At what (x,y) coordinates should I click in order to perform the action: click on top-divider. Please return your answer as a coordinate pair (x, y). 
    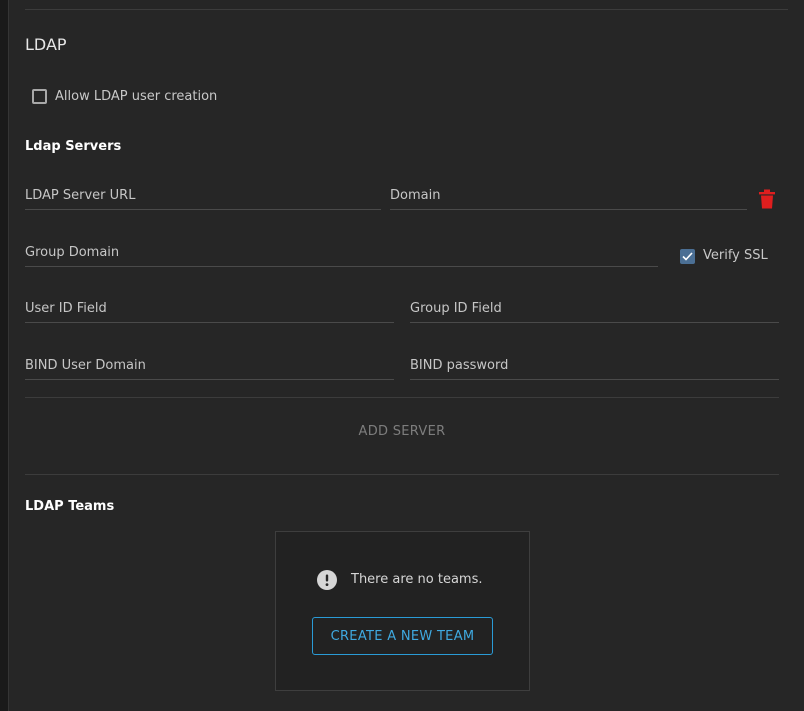
    Looking at the image, I should click on (406, 9).